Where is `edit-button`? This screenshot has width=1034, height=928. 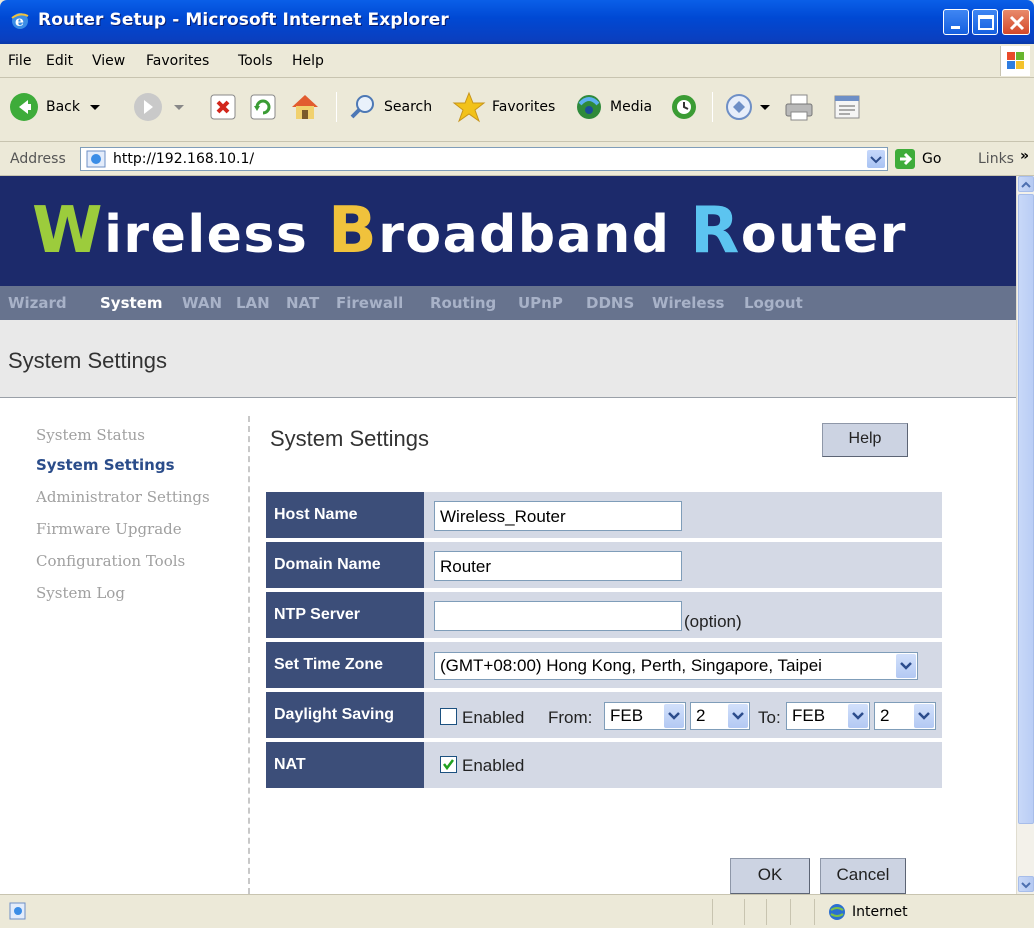
edit-button is located at coordinates (847, 107).